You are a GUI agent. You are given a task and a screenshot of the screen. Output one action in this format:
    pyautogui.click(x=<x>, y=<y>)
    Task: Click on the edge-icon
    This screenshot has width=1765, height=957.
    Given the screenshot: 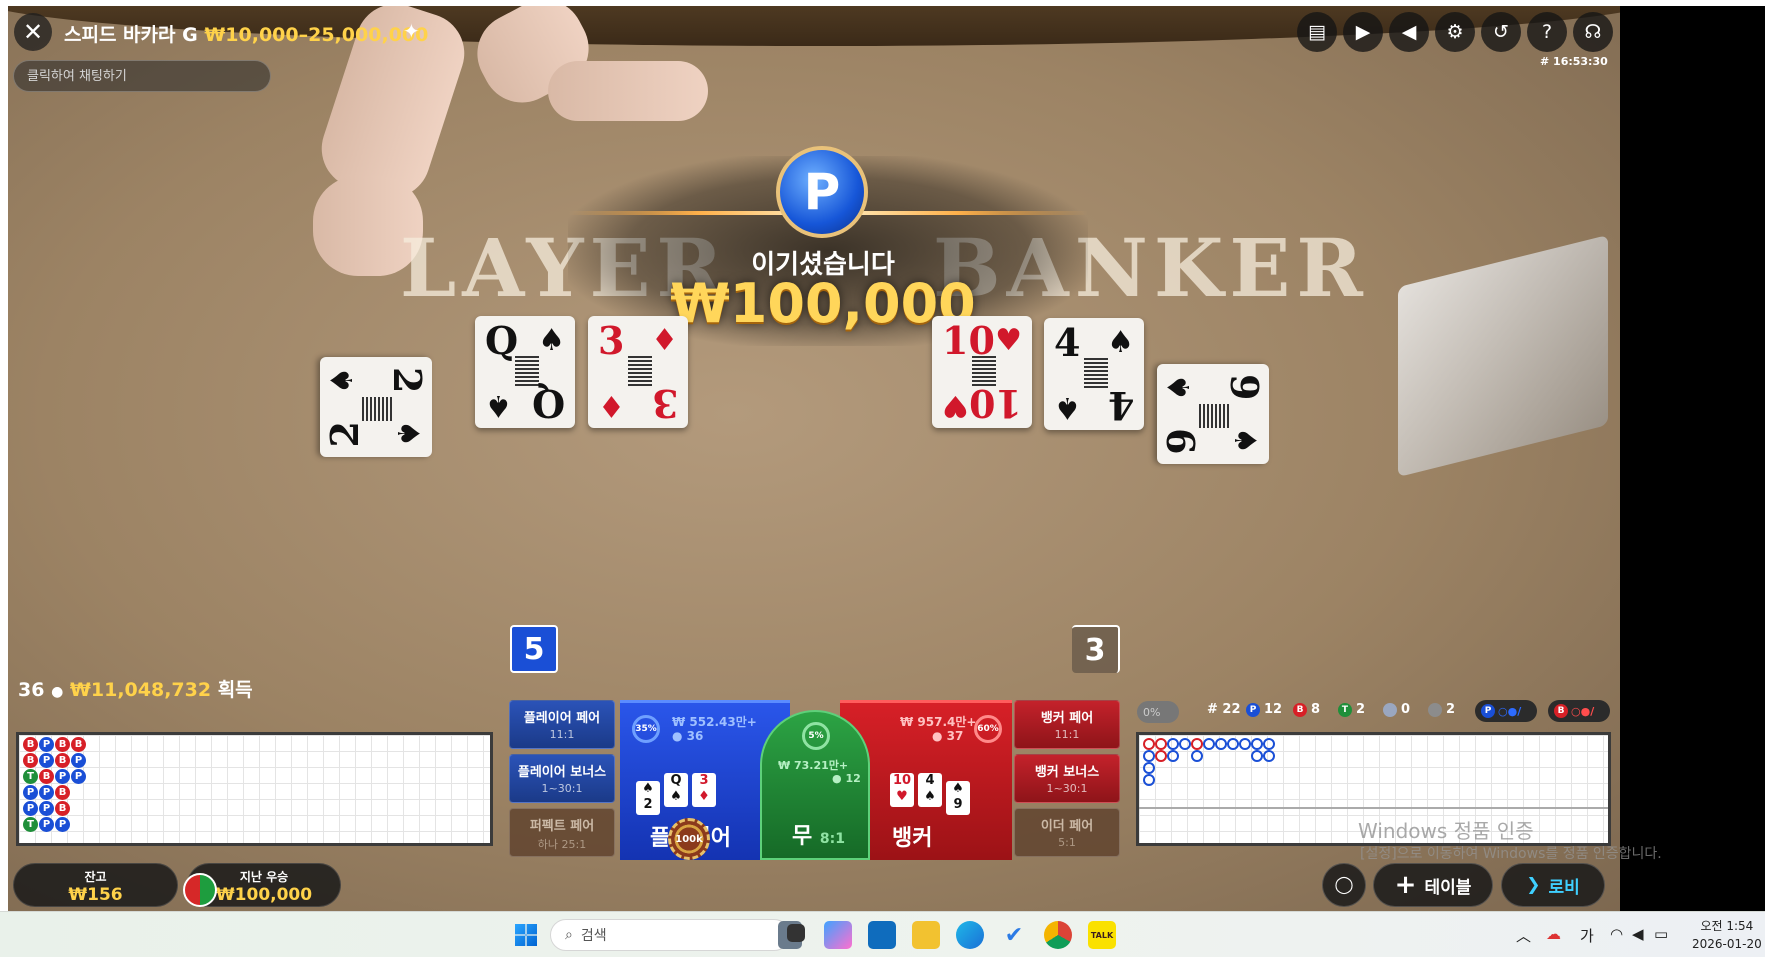 What is the action you would take?
    pyautogui.click(x=970, y=935)
    